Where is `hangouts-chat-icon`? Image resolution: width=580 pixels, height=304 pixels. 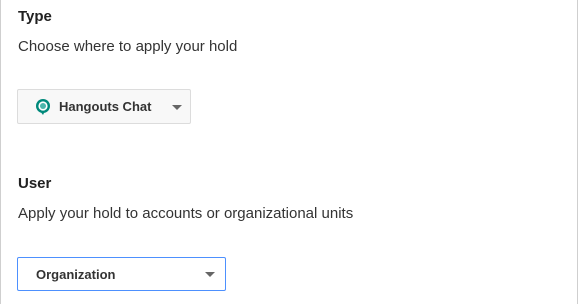 hangouts-chat-icon is located at coordinates (43, 106).